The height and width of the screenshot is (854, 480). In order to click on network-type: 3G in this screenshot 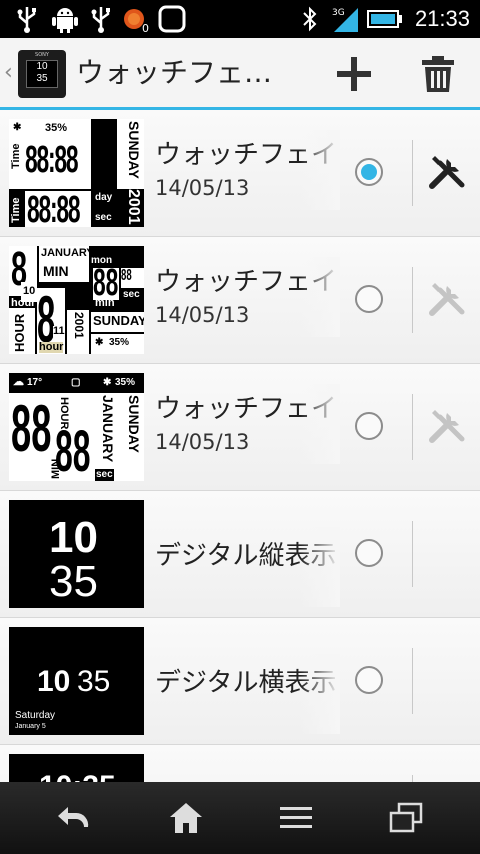, I will do `click(338, 13)`.